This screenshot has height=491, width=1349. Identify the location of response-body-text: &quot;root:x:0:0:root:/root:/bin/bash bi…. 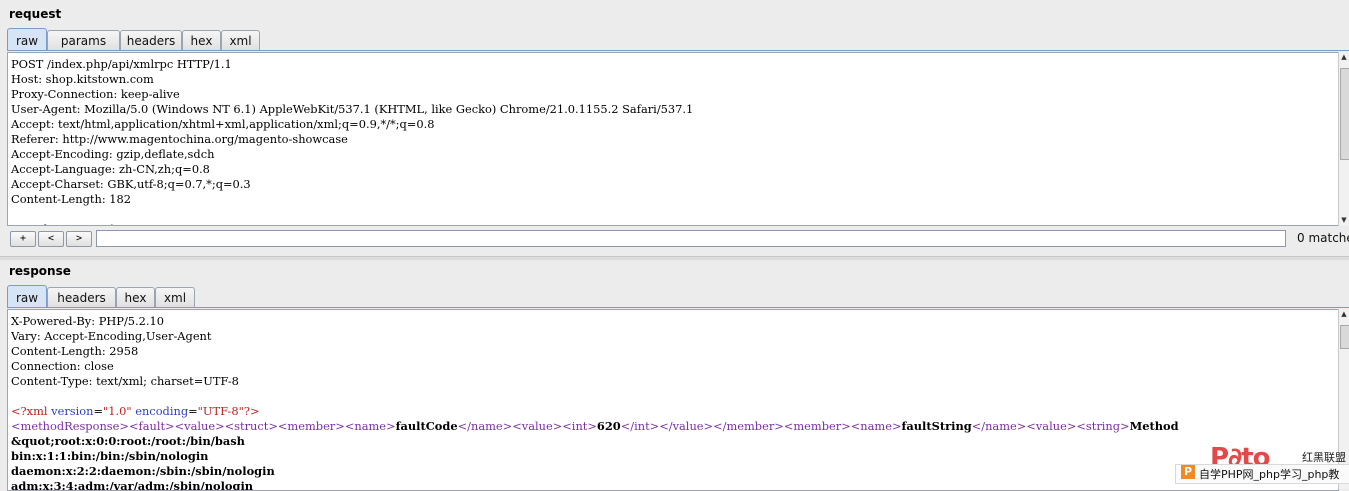
(143, 462).